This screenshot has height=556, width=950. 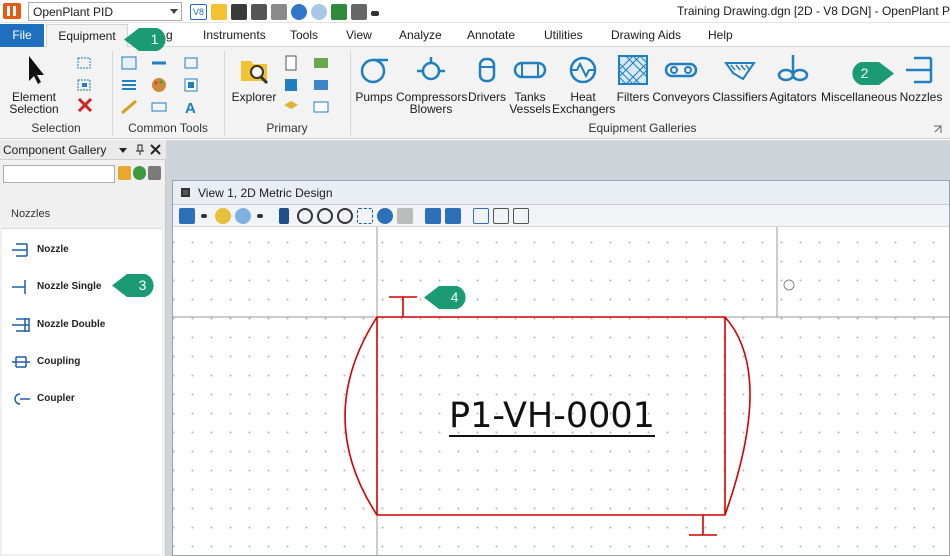 I want to click on tanks-vessels-button: Tanks Vessels, so click(x=530, y=84).